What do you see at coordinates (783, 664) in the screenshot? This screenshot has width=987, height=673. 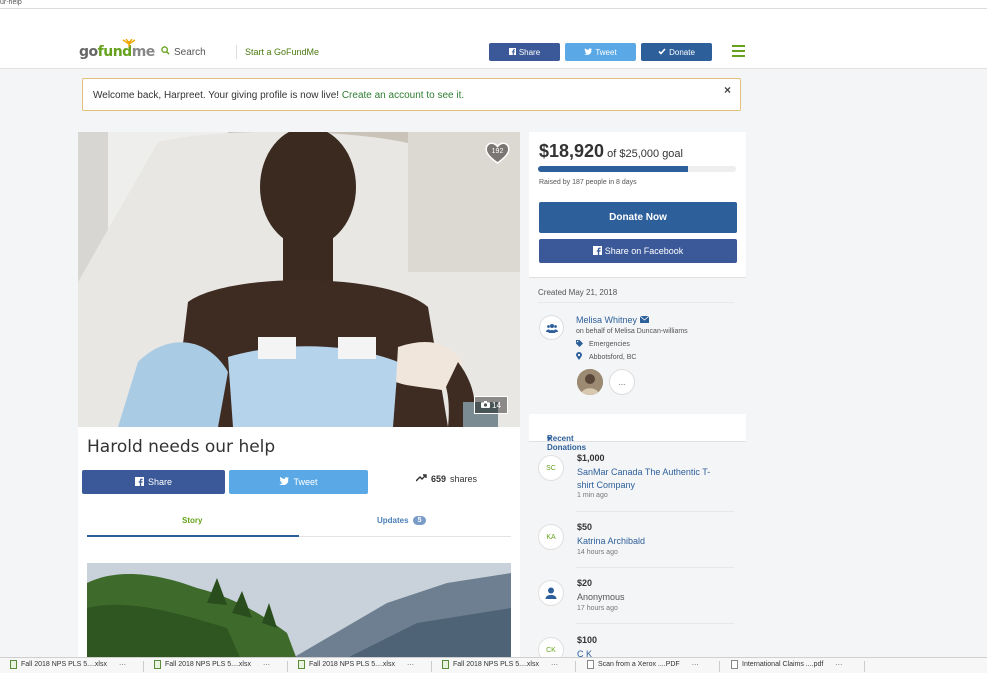 I see `download-filename: International Claims ....pdf` at bounding box center [783, 664].